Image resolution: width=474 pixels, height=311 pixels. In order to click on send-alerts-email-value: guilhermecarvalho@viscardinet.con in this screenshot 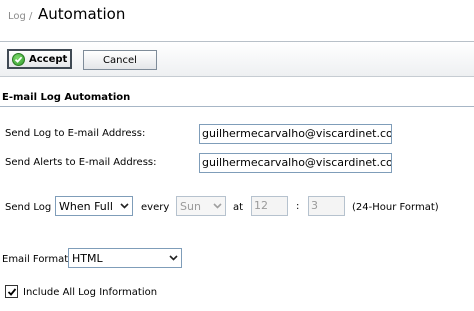, I will do `click(297, 162)`.